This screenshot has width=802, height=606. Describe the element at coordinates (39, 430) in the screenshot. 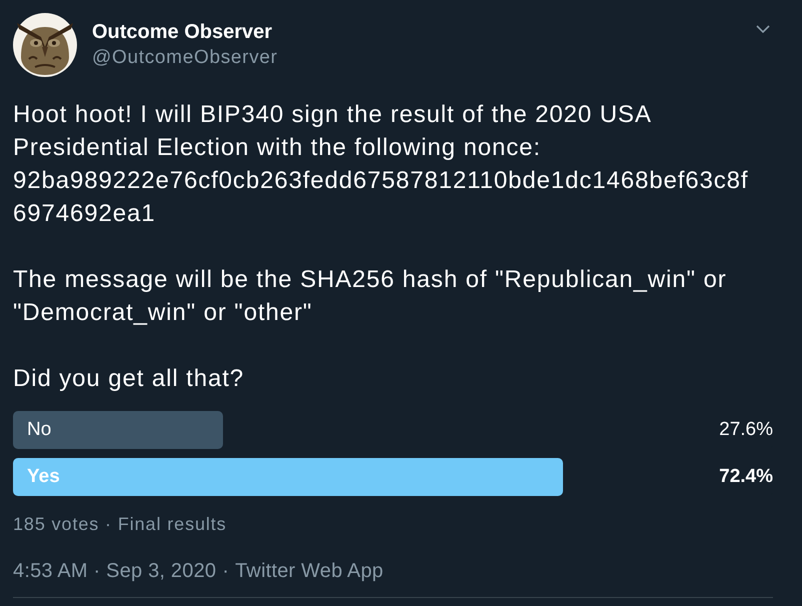

I see `poll-option-label: No` at that location.